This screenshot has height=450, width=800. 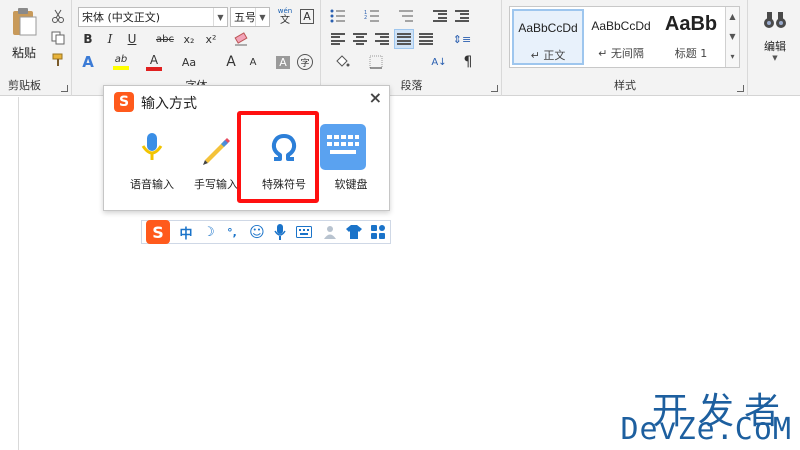 I want to click on cut-button, so click(x=58, y=16).